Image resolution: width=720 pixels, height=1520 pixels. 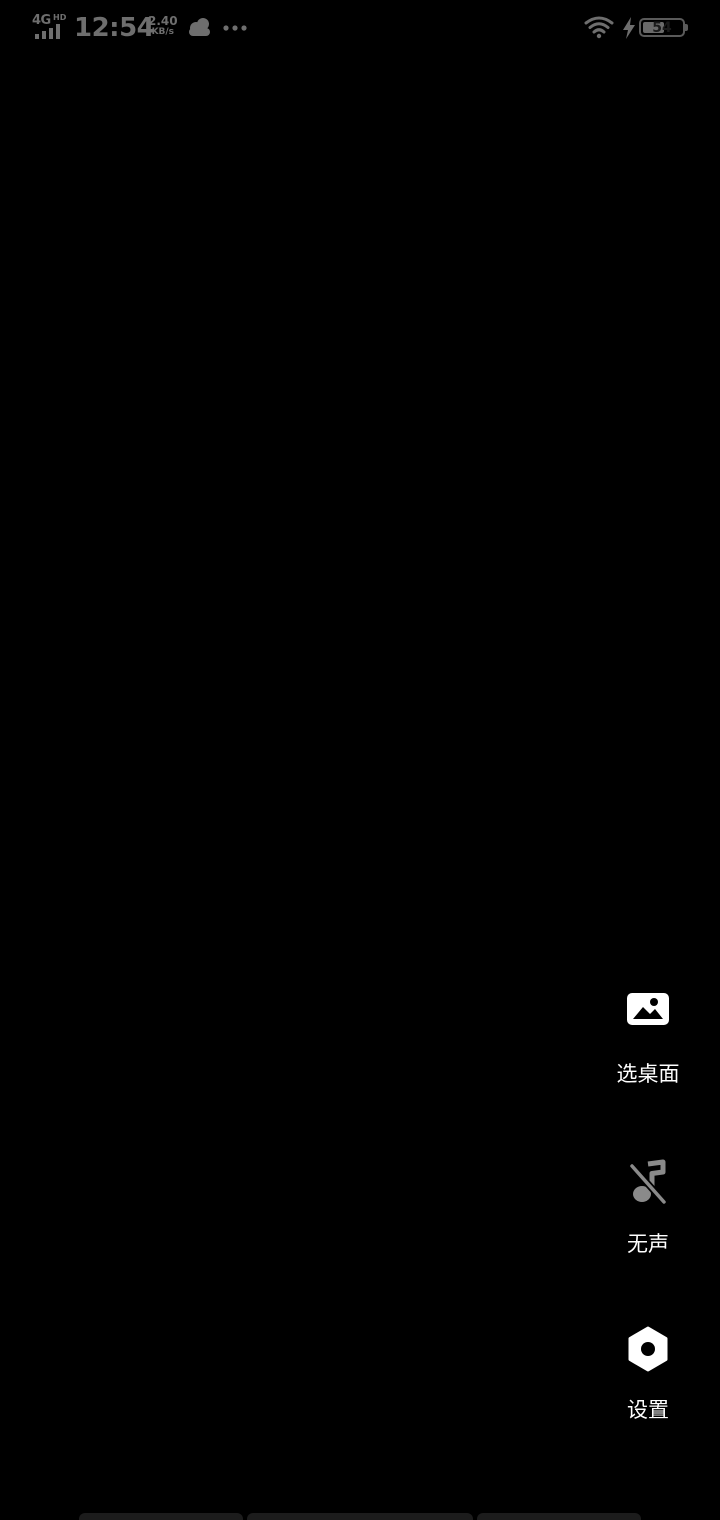 I want to click on battery-level: 54, so click(x=662, y=28).